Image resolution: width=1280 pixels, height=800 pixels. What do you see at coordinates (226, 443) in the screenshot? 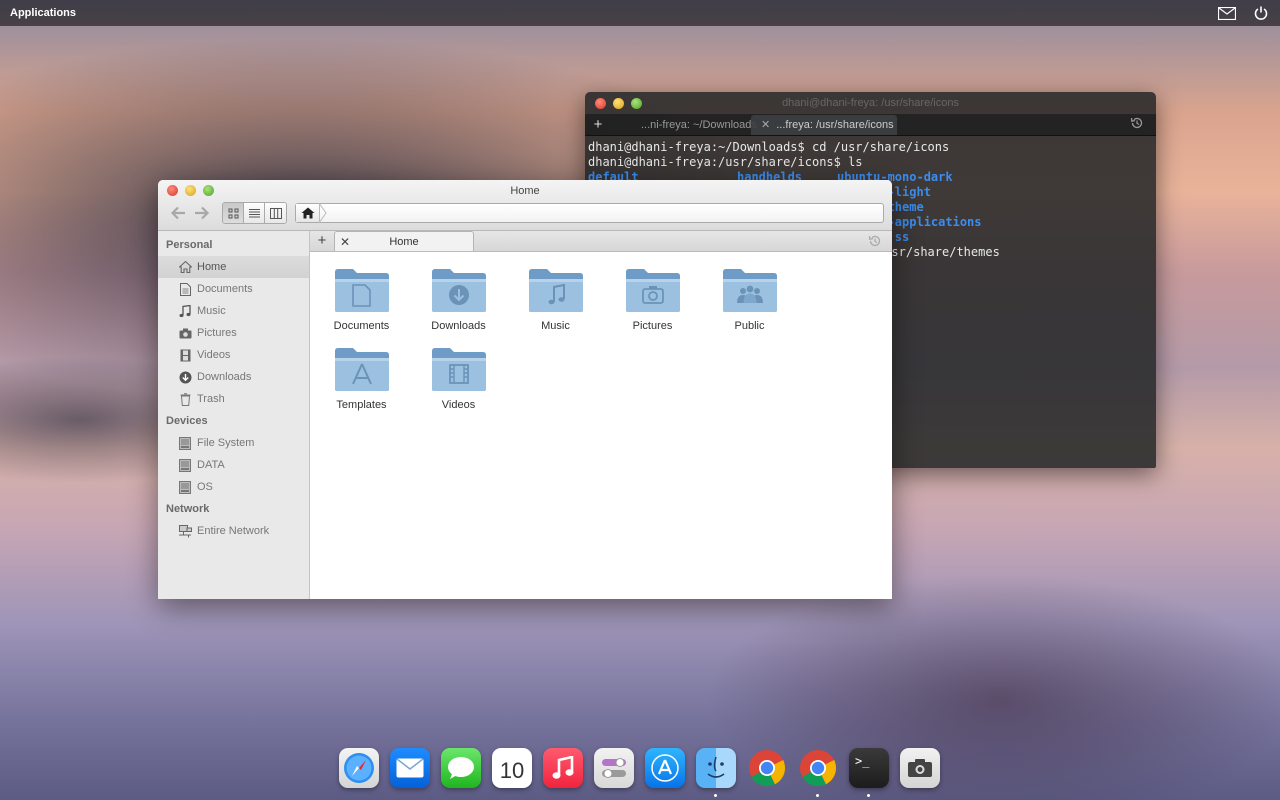
I see `sidebar-item-label: File System` at bounding box center [226, 443].